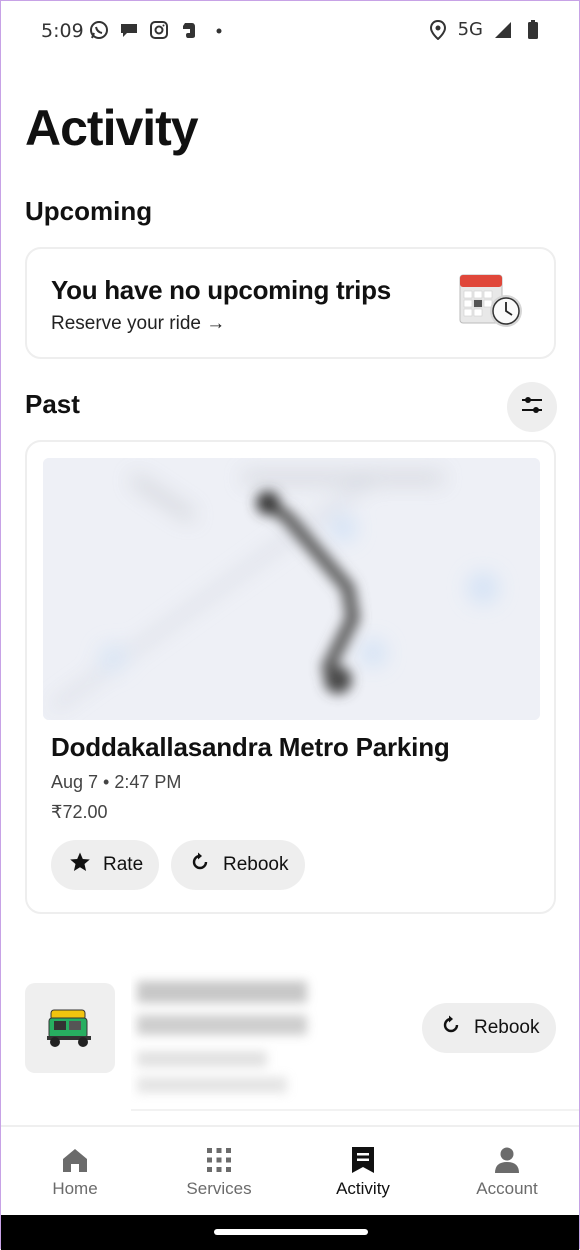 The width and height of the screenshot is (580, 1250). I want to click on upcoming-card-title: You have no upcoming trips, so click(221, 290).